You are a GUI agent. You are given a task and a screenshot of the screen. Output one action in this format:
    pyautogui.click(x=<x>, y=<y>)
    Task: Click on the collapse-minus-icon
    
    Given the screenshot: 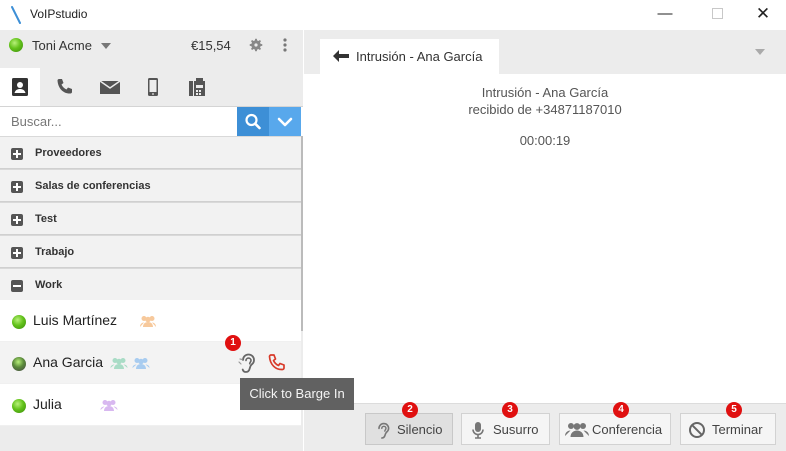 What is the action you would take?
    pyautogui.click(x=17, y=286)
    